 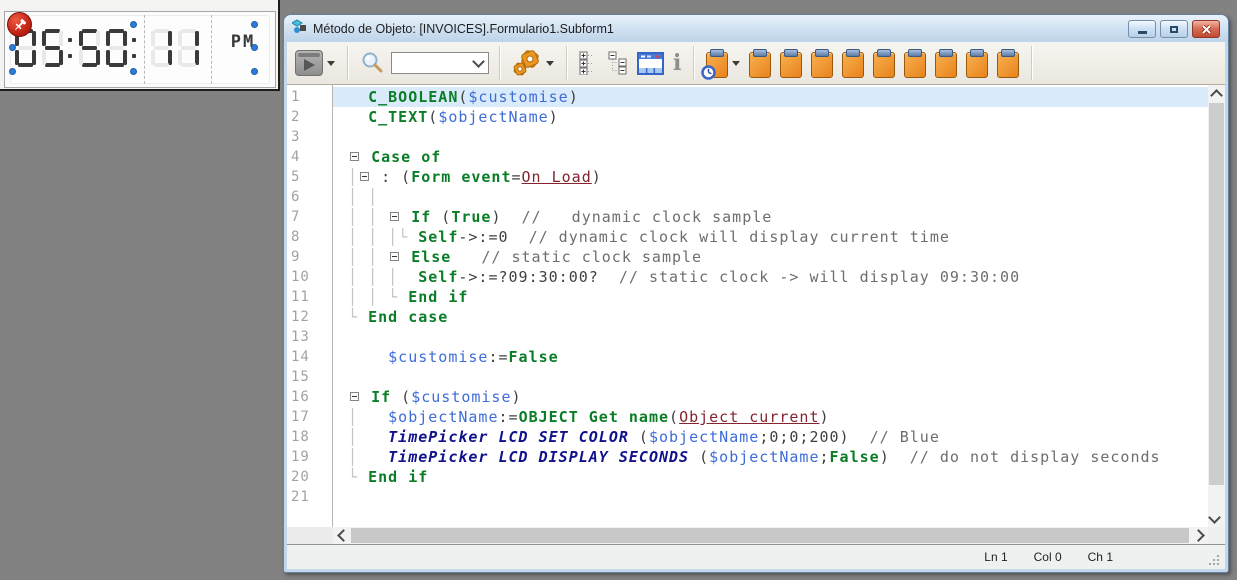 I want to click on line-number: 13, so click(x=300, y=337).